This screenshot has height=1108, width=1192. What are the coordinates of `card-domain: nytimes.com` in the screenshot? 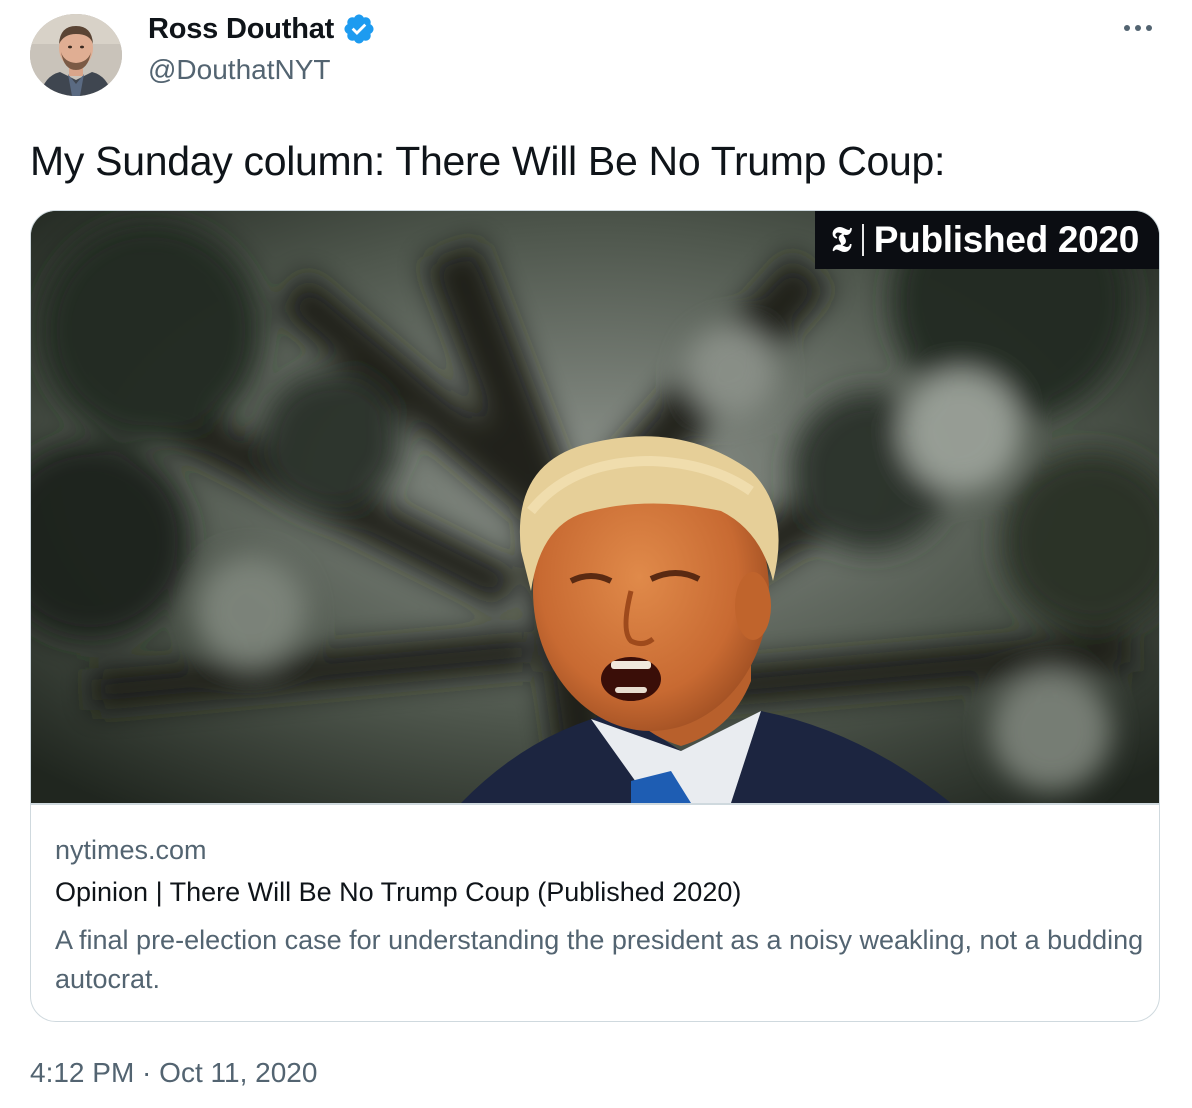 It's located at (131, 850).